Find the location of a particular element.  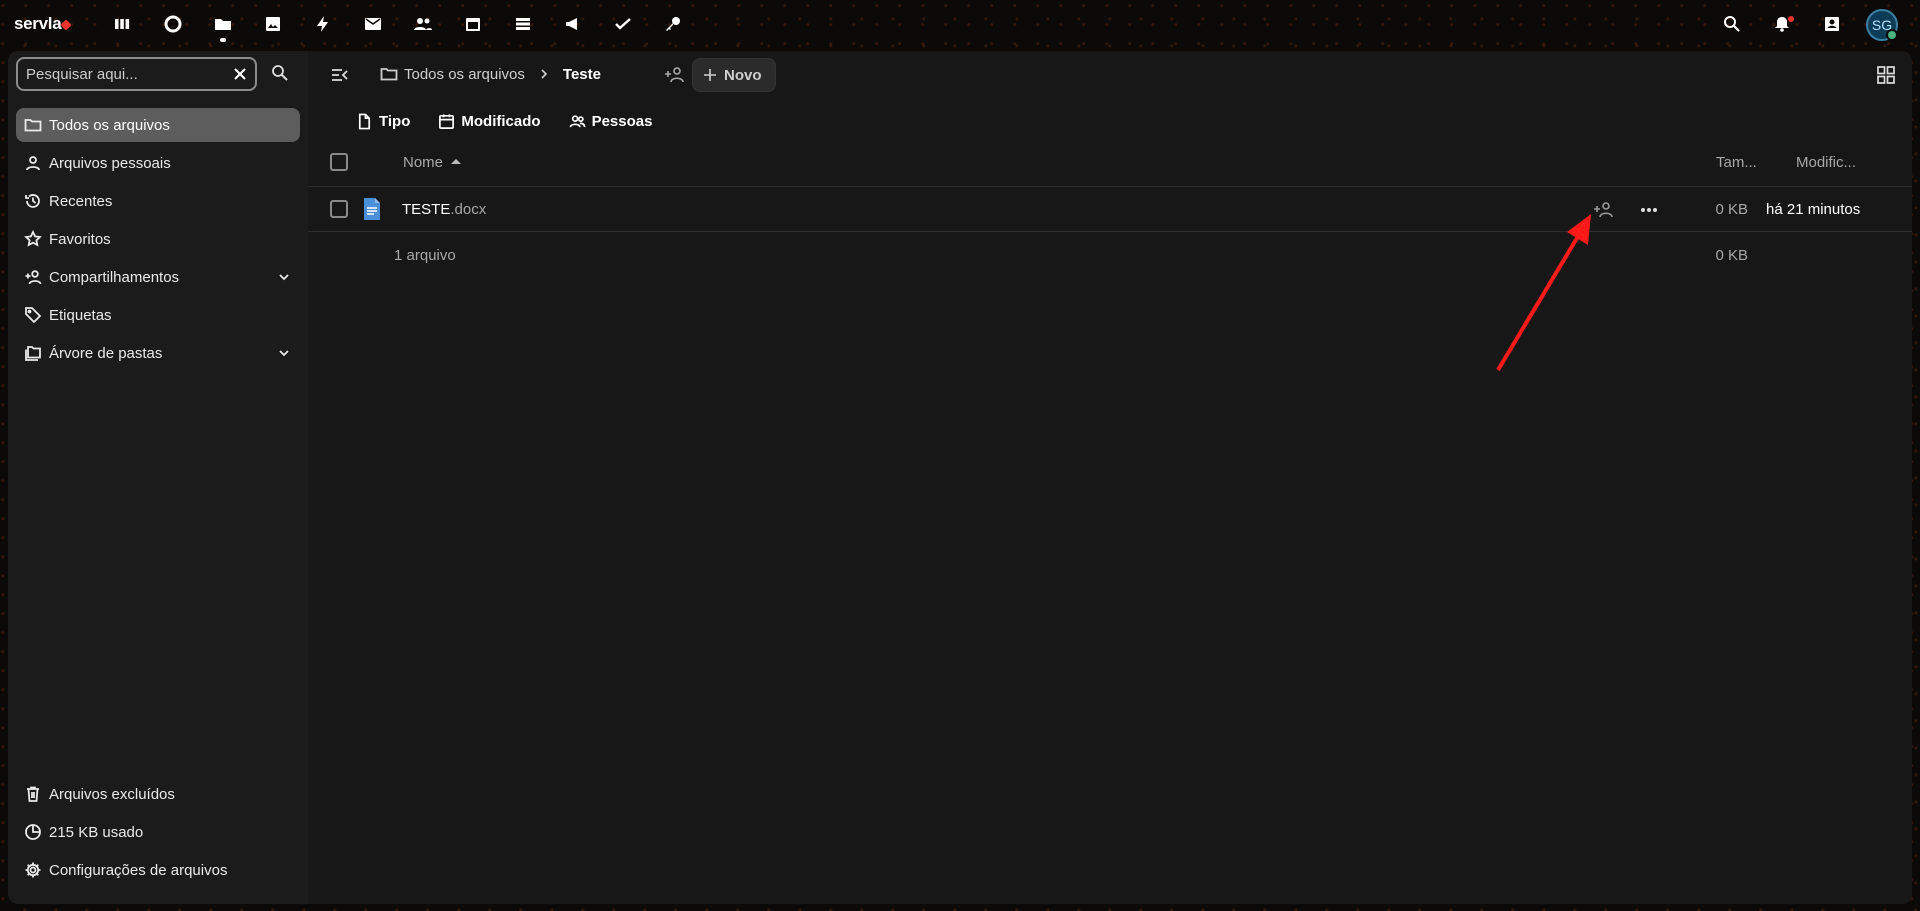

search-box is located at coordinates (136, 74).